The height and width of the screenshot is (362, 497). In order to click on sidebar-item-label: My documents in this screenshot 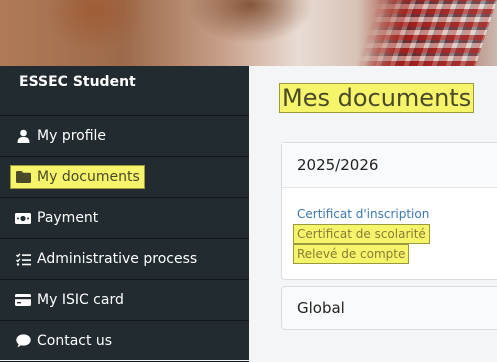, I will do `click(88, 177)`.